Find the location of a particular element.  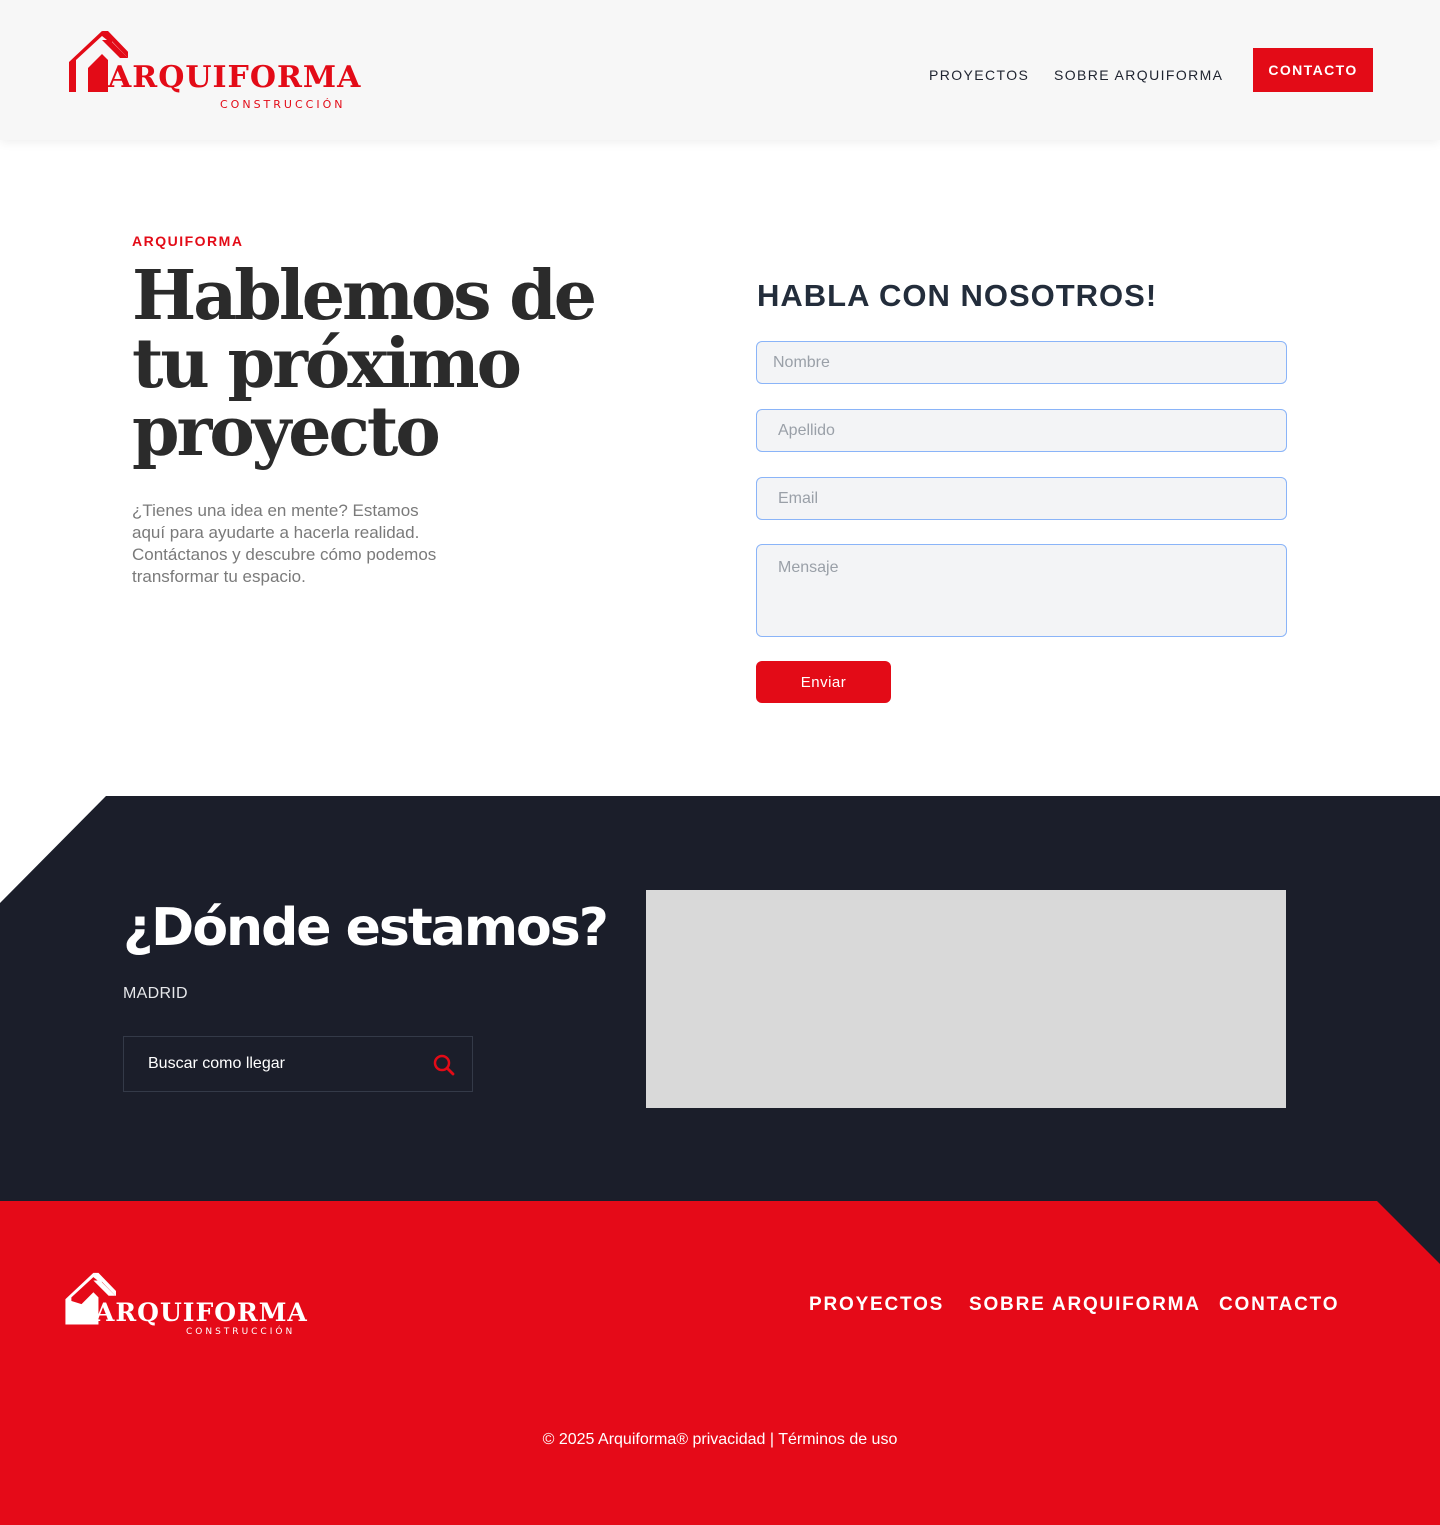

enviar-button: Enviar is located at coordinates (823, 682).